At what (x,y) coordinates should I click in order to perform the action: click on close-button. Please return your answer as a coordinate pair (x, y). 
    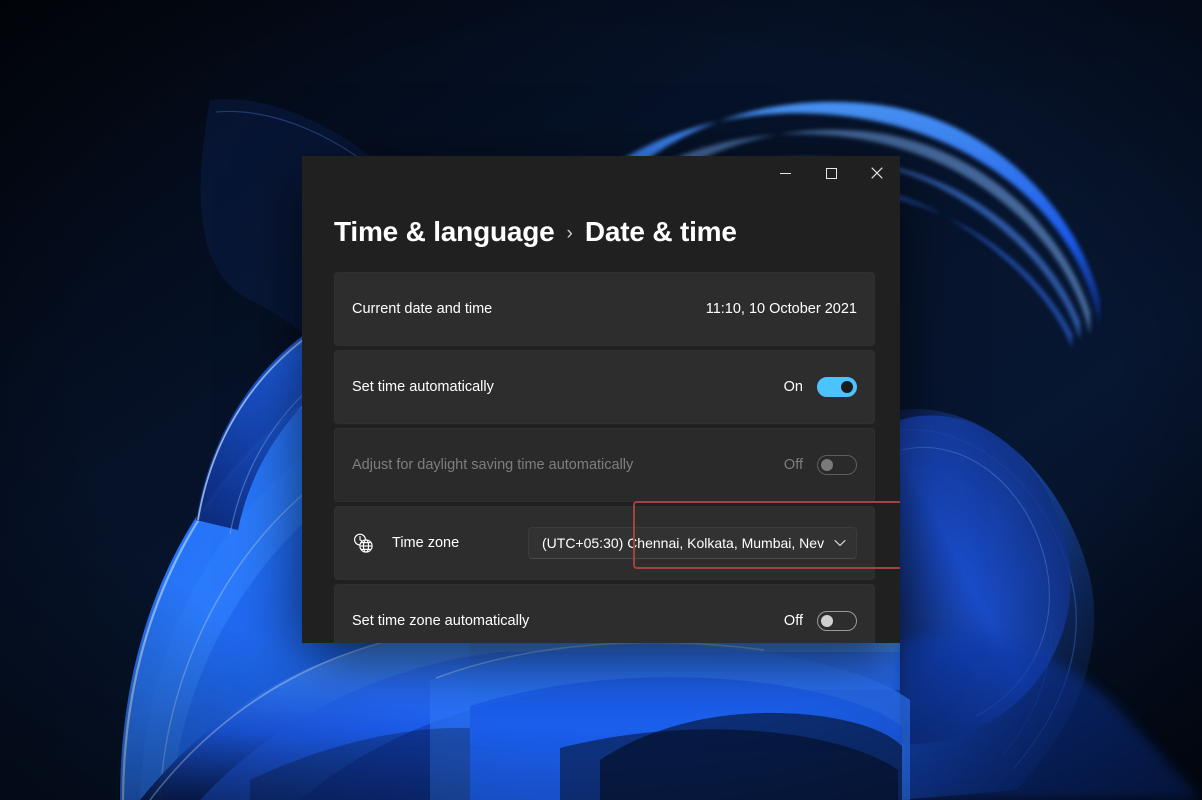
    Looking at the image, I should click on (877, 173).